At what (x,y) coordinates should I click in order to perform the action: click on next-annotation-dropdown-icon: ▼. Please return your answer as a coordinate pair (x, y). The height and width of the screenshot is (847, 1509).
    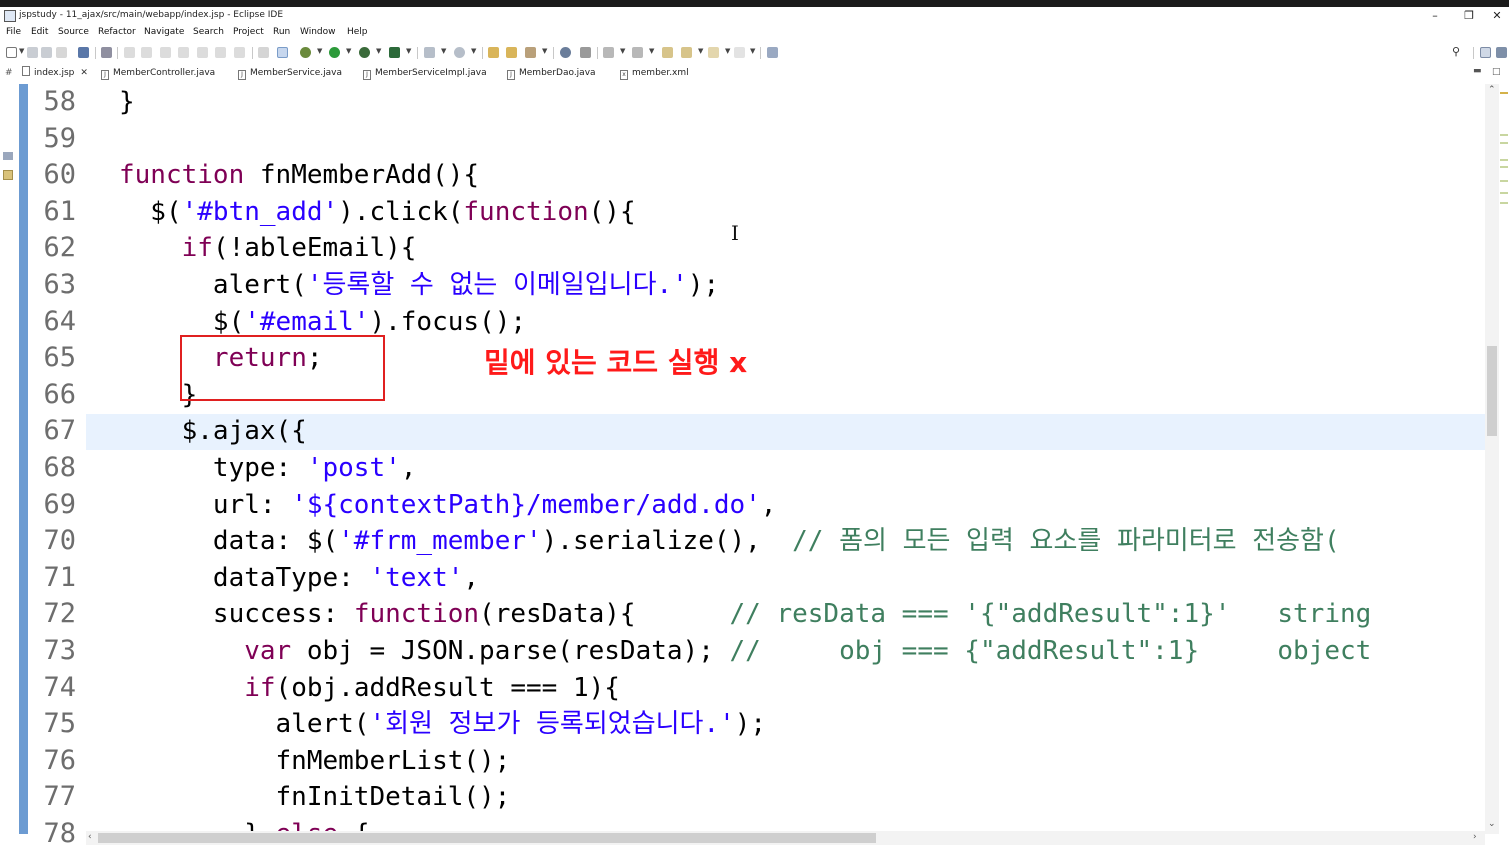
    Looking at the image, I should click on (622, 51).